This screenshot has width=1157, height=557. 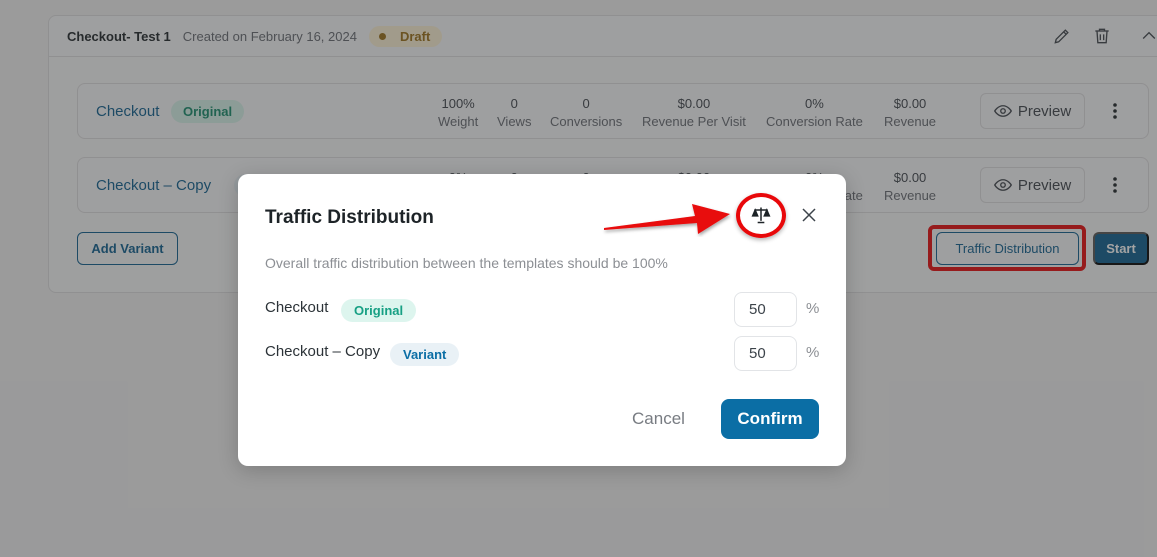 What do you see at coordinates (379, 310) in the screenshot?
I see `original-tag: Original` at bounding box center [379, 310].